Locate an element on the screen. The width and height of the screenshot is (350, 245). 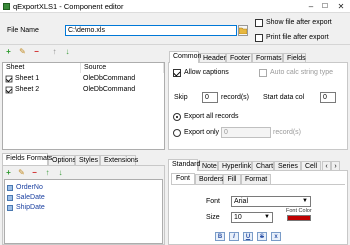
auto-calc-checkbox is located at coordinates (263, 73).